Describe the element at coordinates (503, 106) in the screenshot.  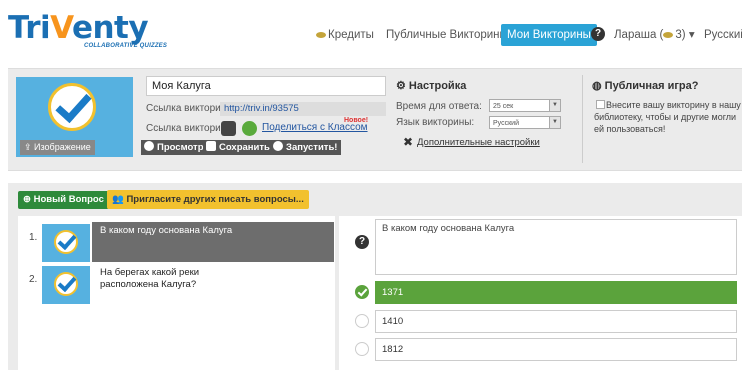
I see `time-select-value: 25 сек` at that location.